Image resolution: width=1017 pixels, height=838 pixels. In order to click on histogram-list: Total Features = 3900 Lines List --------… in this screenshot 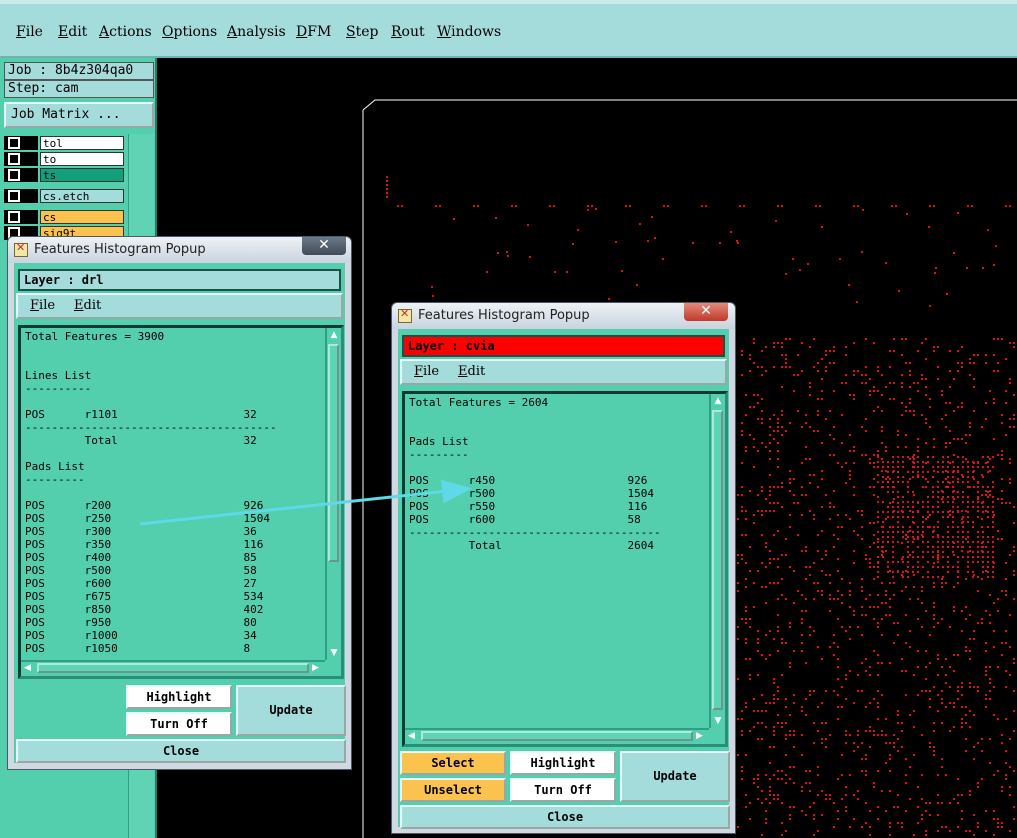, I will do `click(181, 502)`.